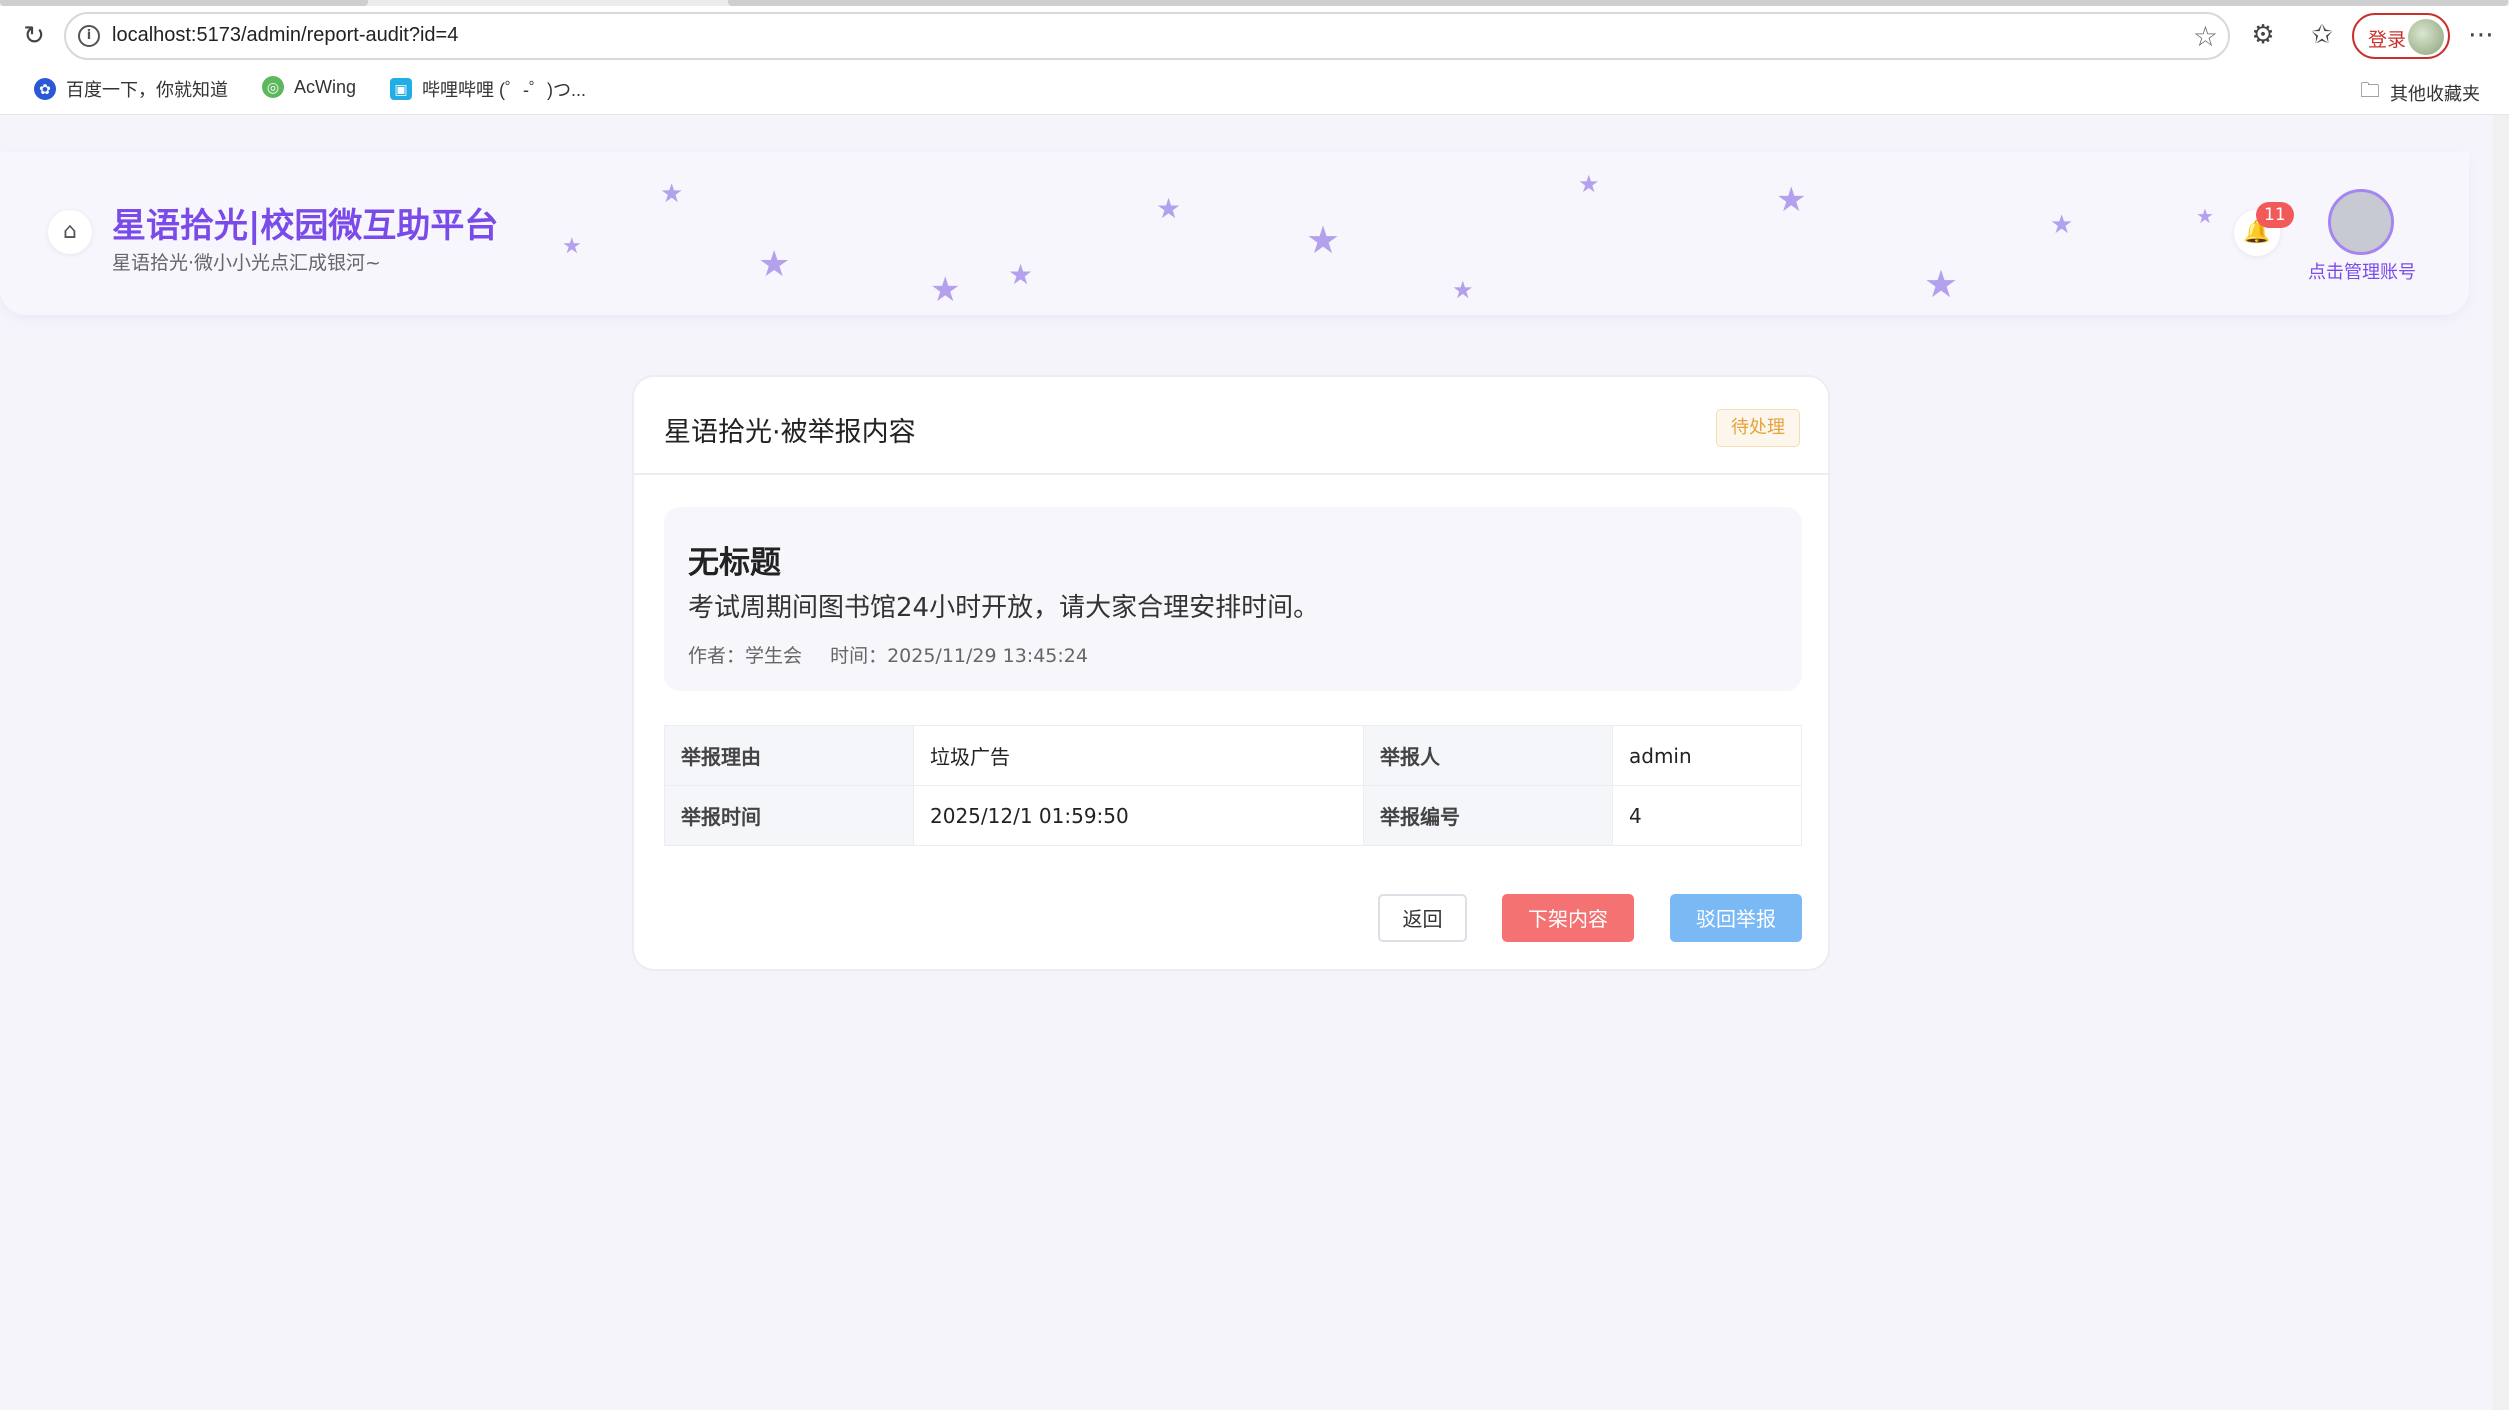 Image resolution: width=2509 pixels, height=1410 pixels. I want to click on login-label: 登录, so click(2387, 40).